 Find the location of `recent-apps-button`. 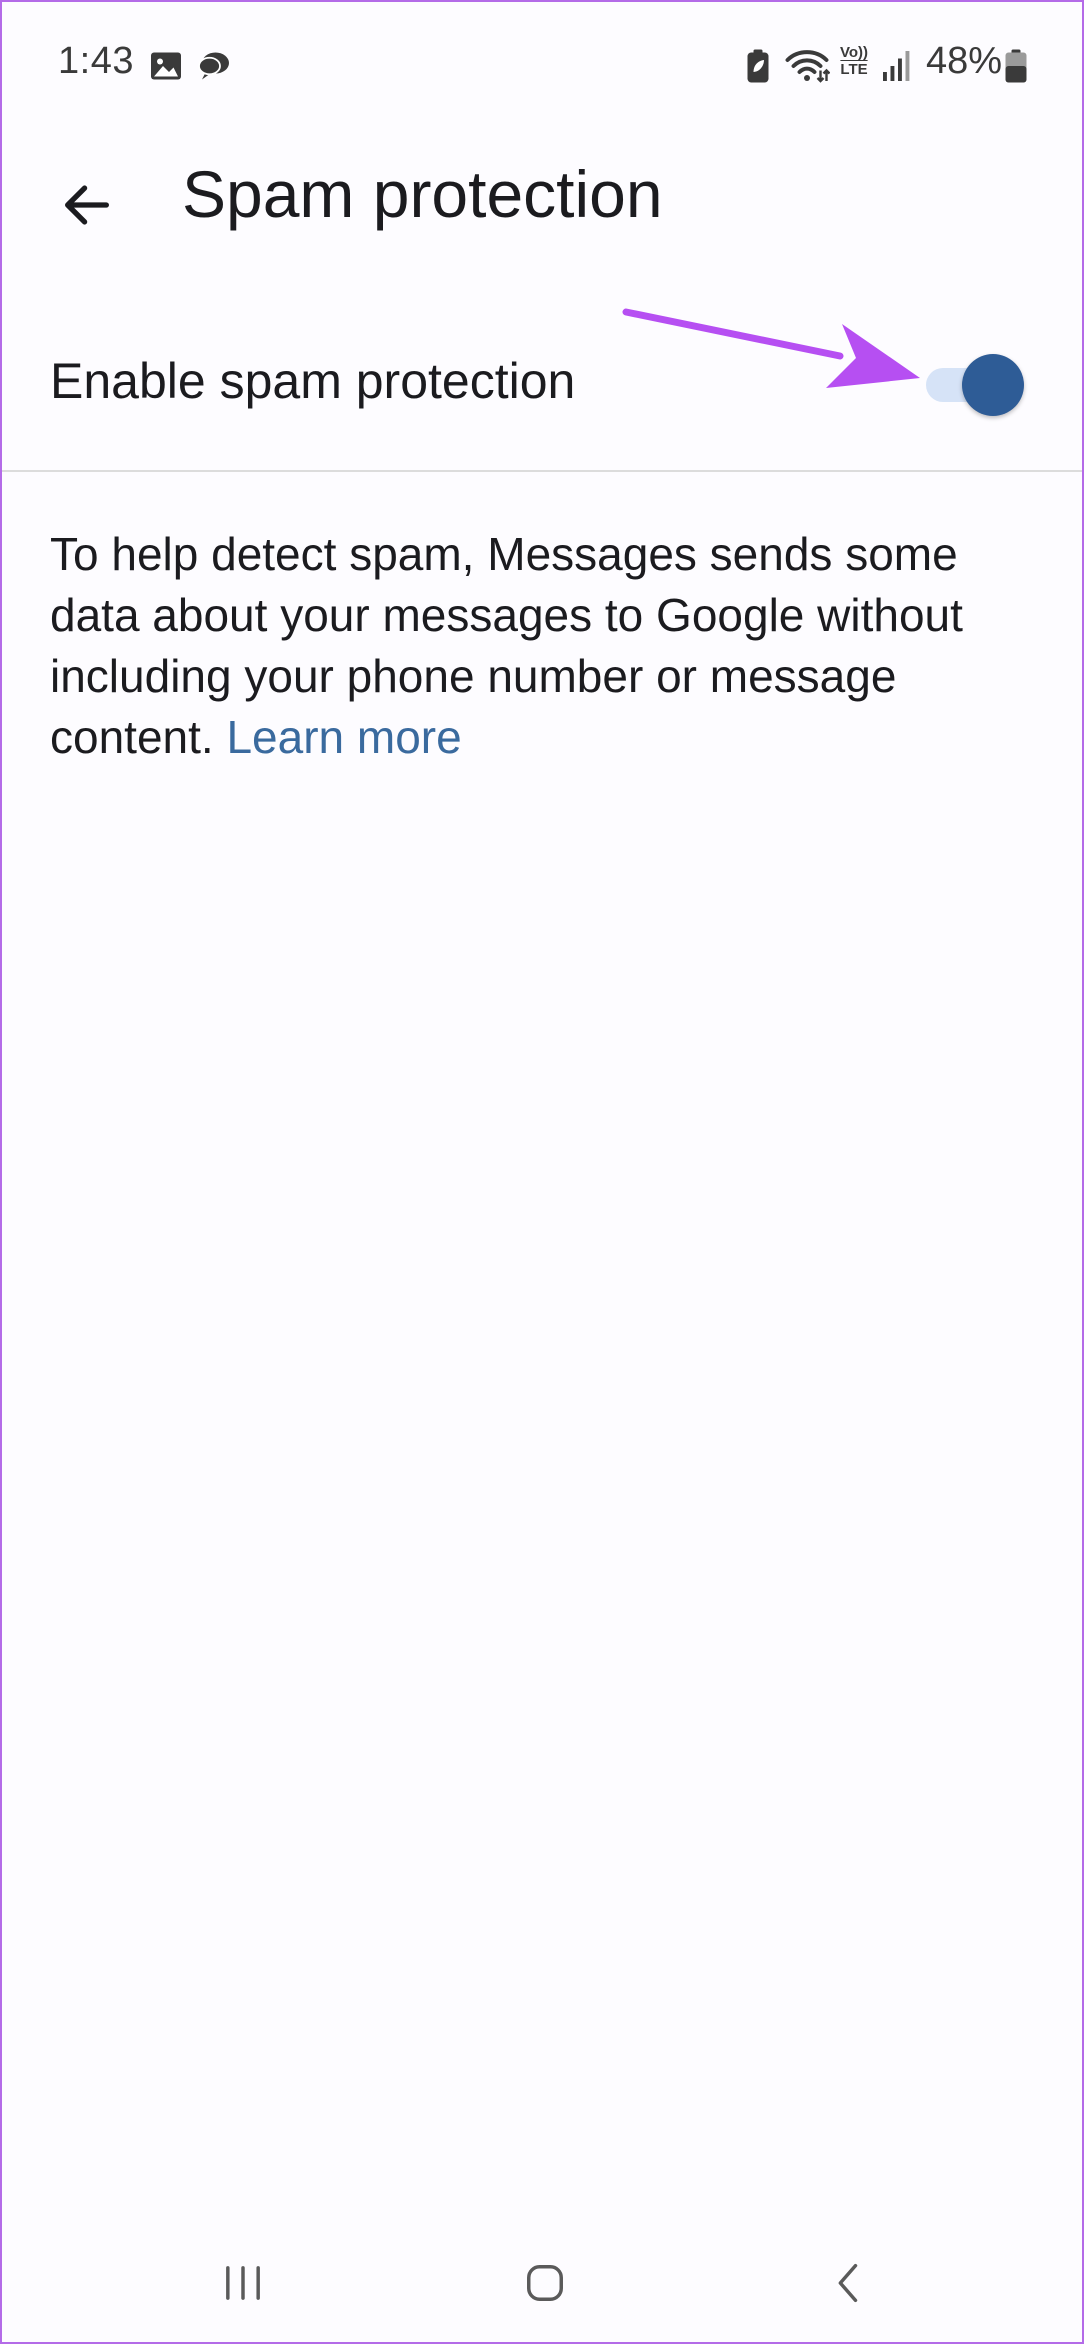

recent-apps-button is located at coordinates (243, 2285).